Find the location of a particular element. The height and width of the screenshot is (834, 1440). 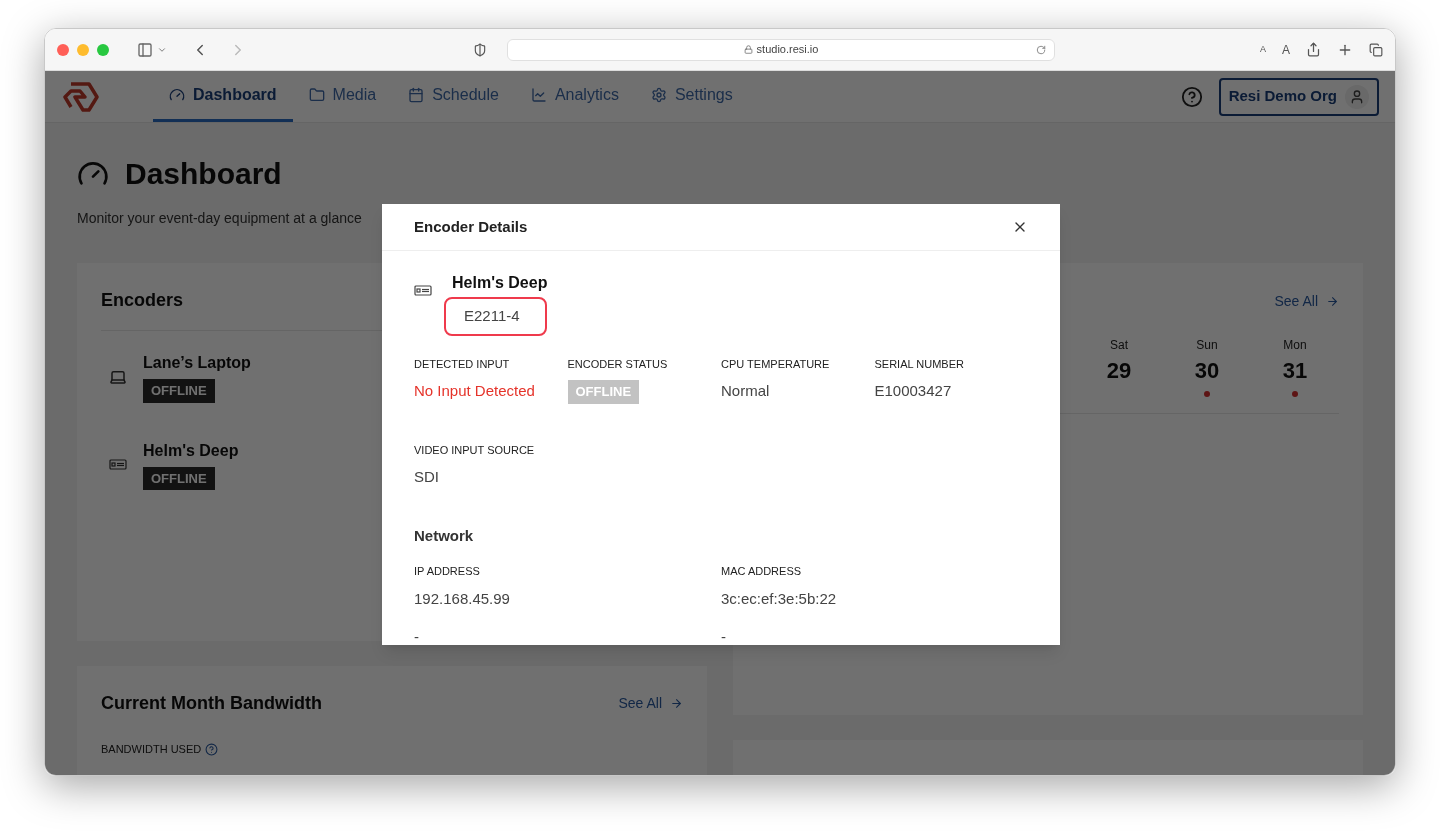

day-number: 29 is located at coordinates (1119, 370).